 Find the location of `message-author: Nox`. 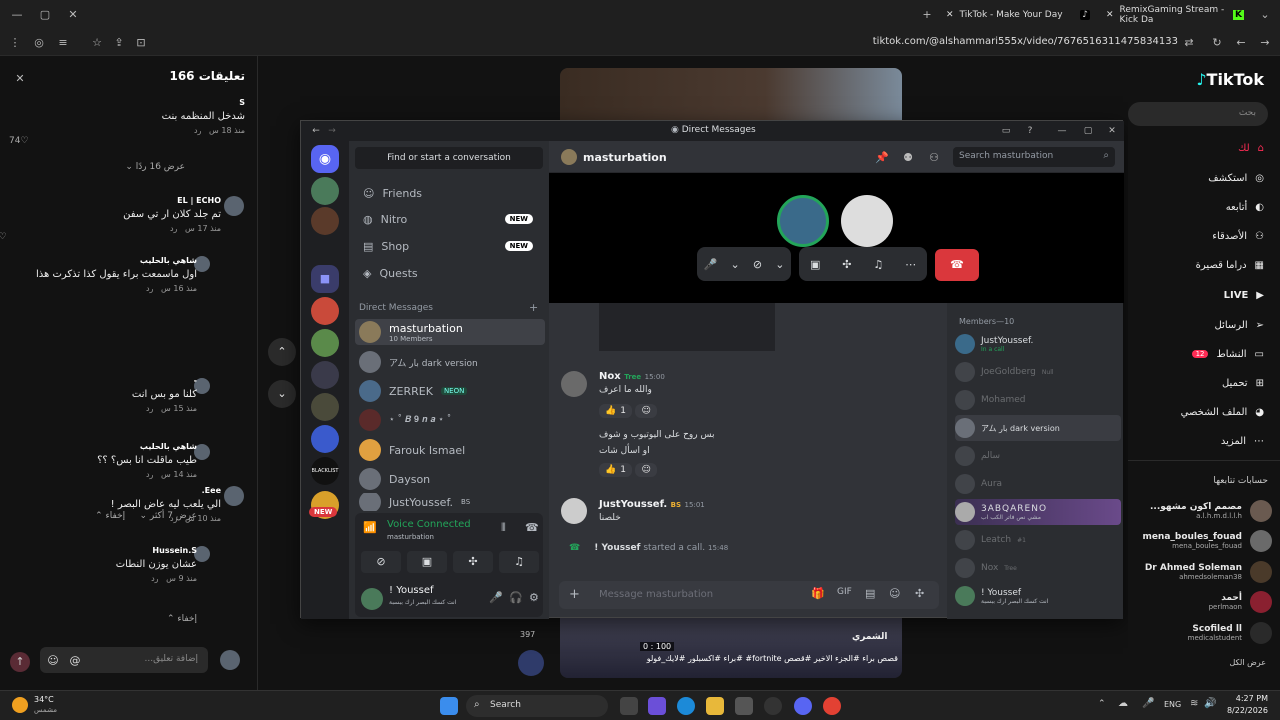

message-author: Nox is located at coordinates (610, 376).